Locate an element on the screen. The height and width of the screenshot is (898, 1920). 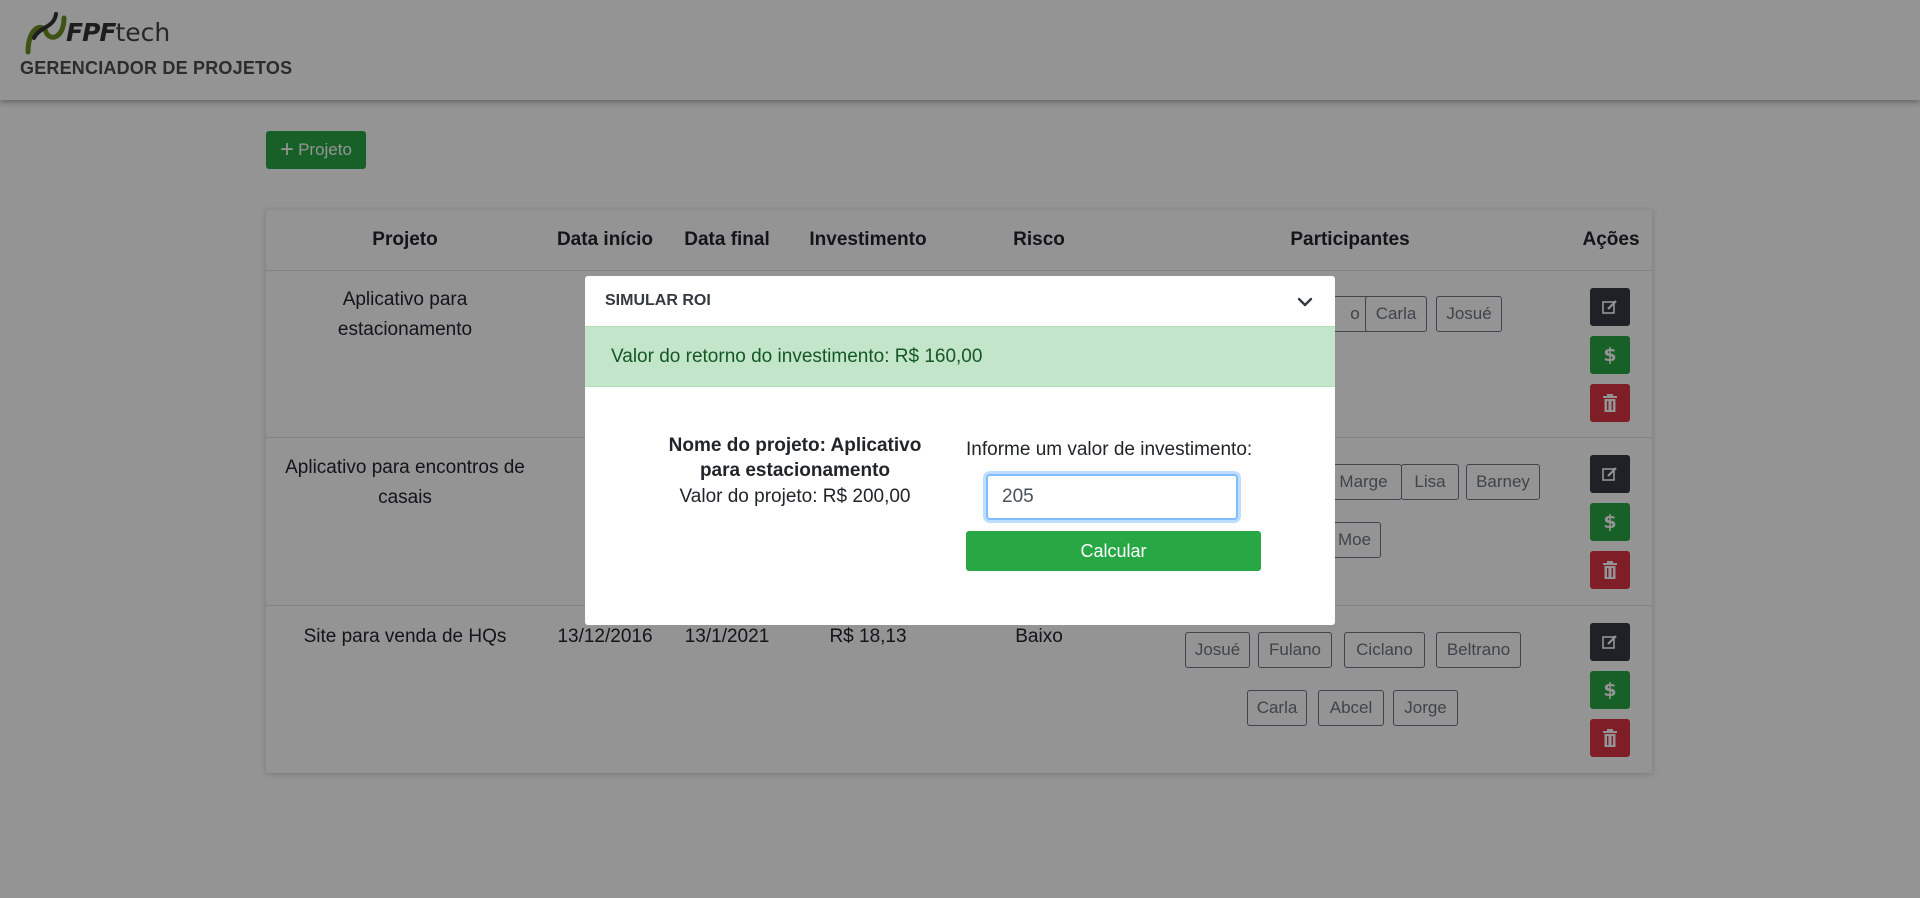
investment-input is located at coordinates (1112, 497).